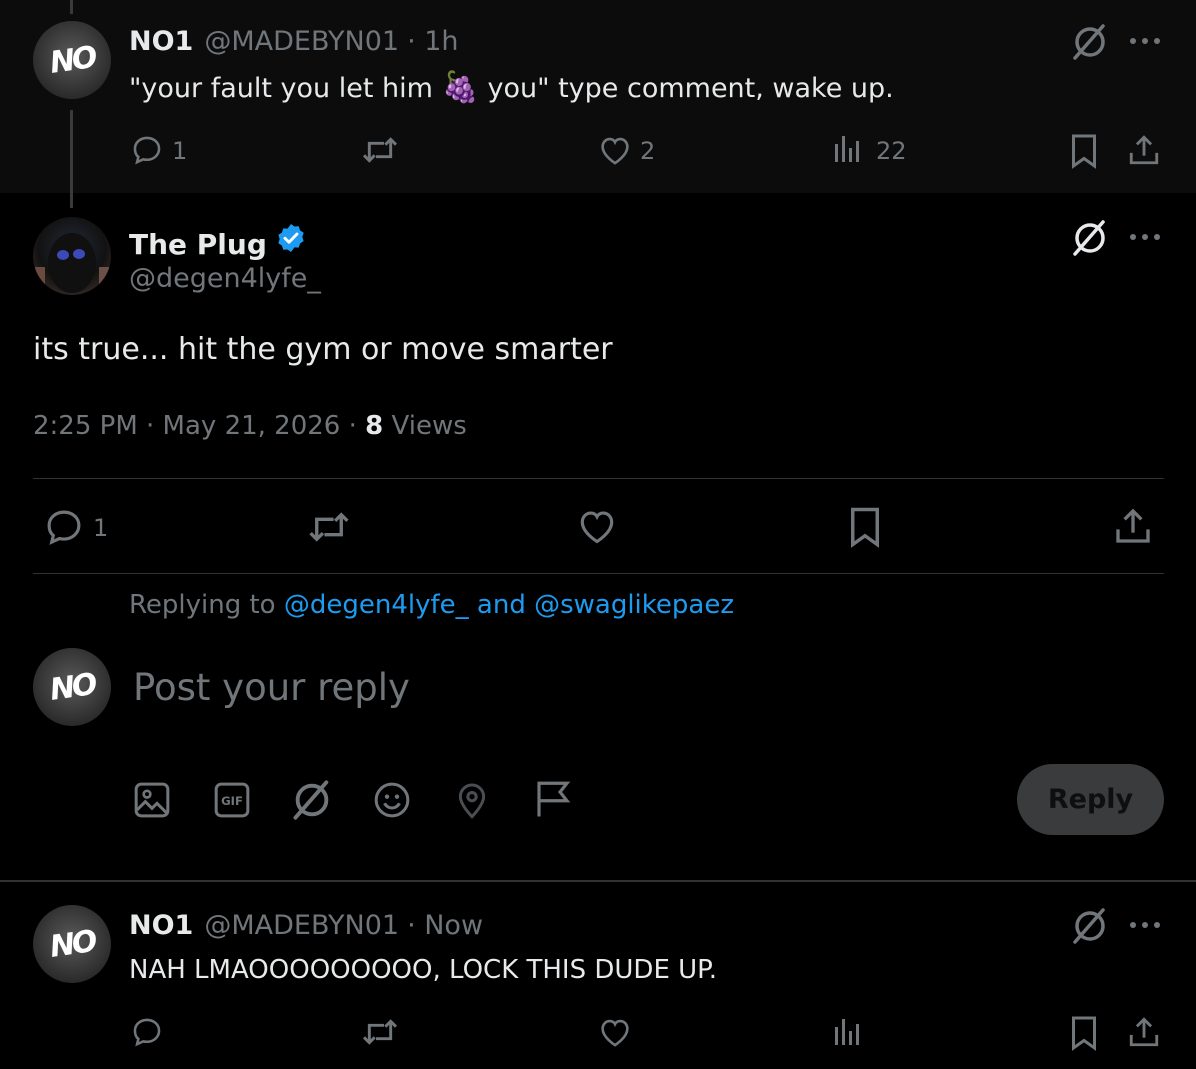  I want to click on post-header: NO1 @MADEBYN01 · 1h, so click(294, 41).